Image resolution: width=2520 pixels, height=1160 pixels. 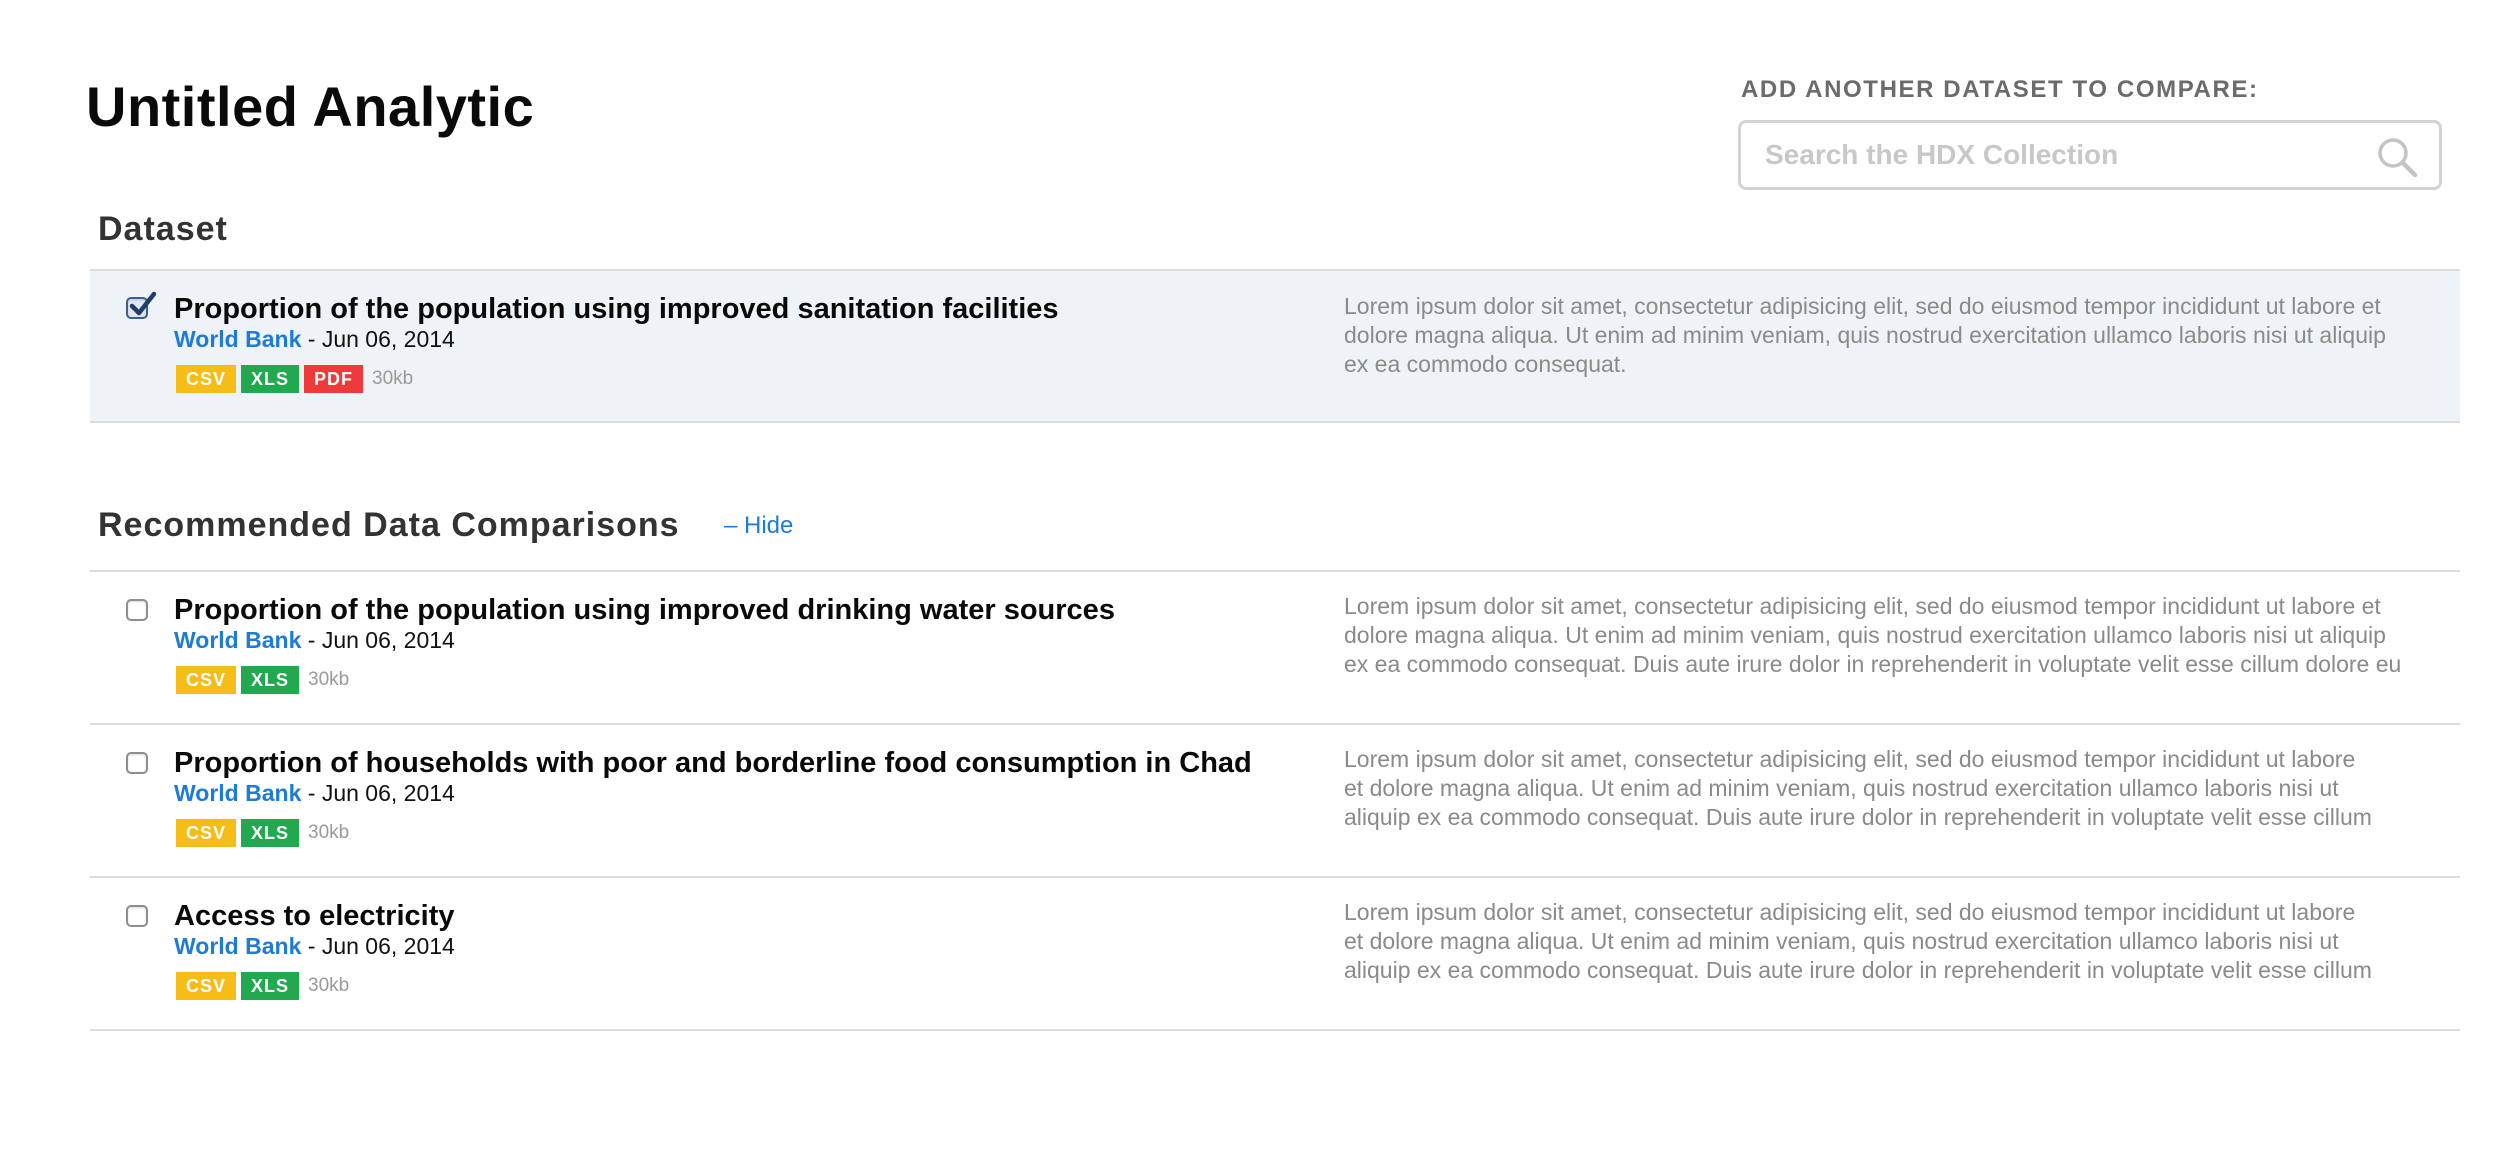 I want to click on format-badges: CSV XLS PDF 30kb, so click(x=294, y=379).